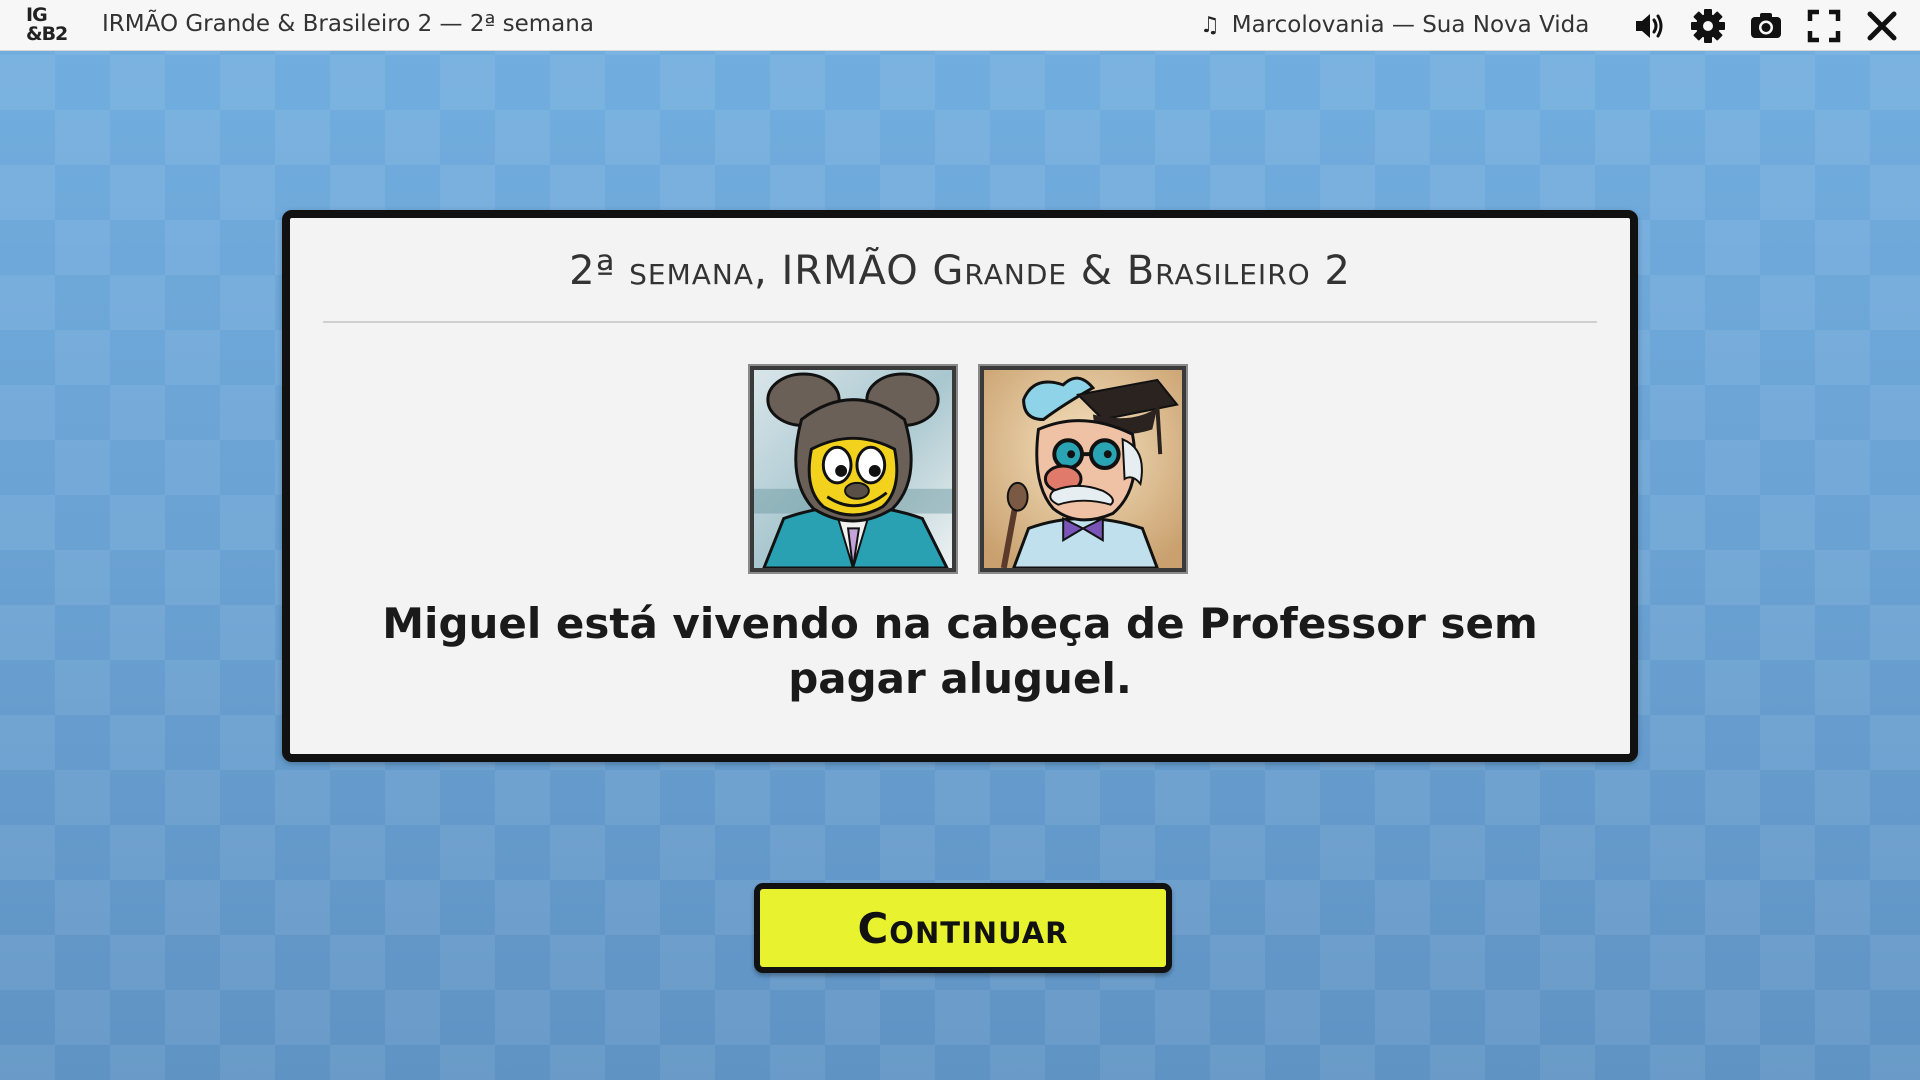 This screenshot has height=1080, width=1920. Describe the element at coordinates (1824, 26) in the screenshot. I see `fullscreen-icon` at that location.